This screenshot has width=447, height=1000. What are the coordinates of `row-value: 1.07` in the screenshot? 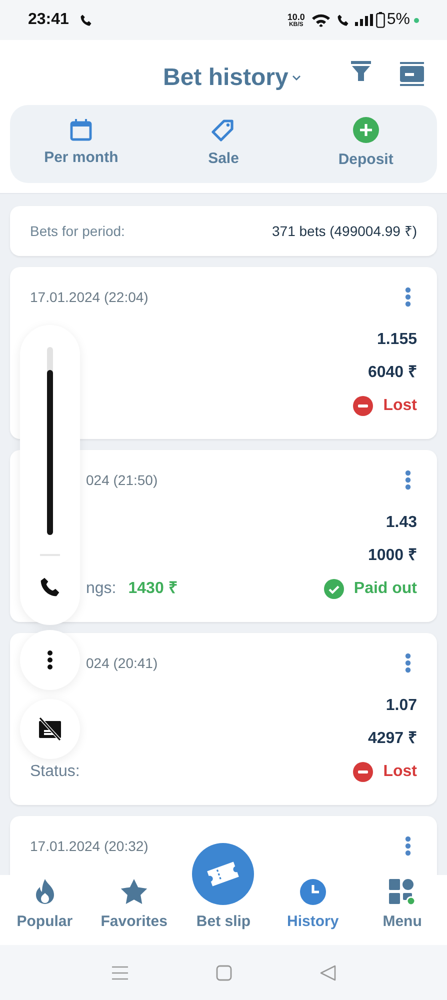 It's located at (401, 706).